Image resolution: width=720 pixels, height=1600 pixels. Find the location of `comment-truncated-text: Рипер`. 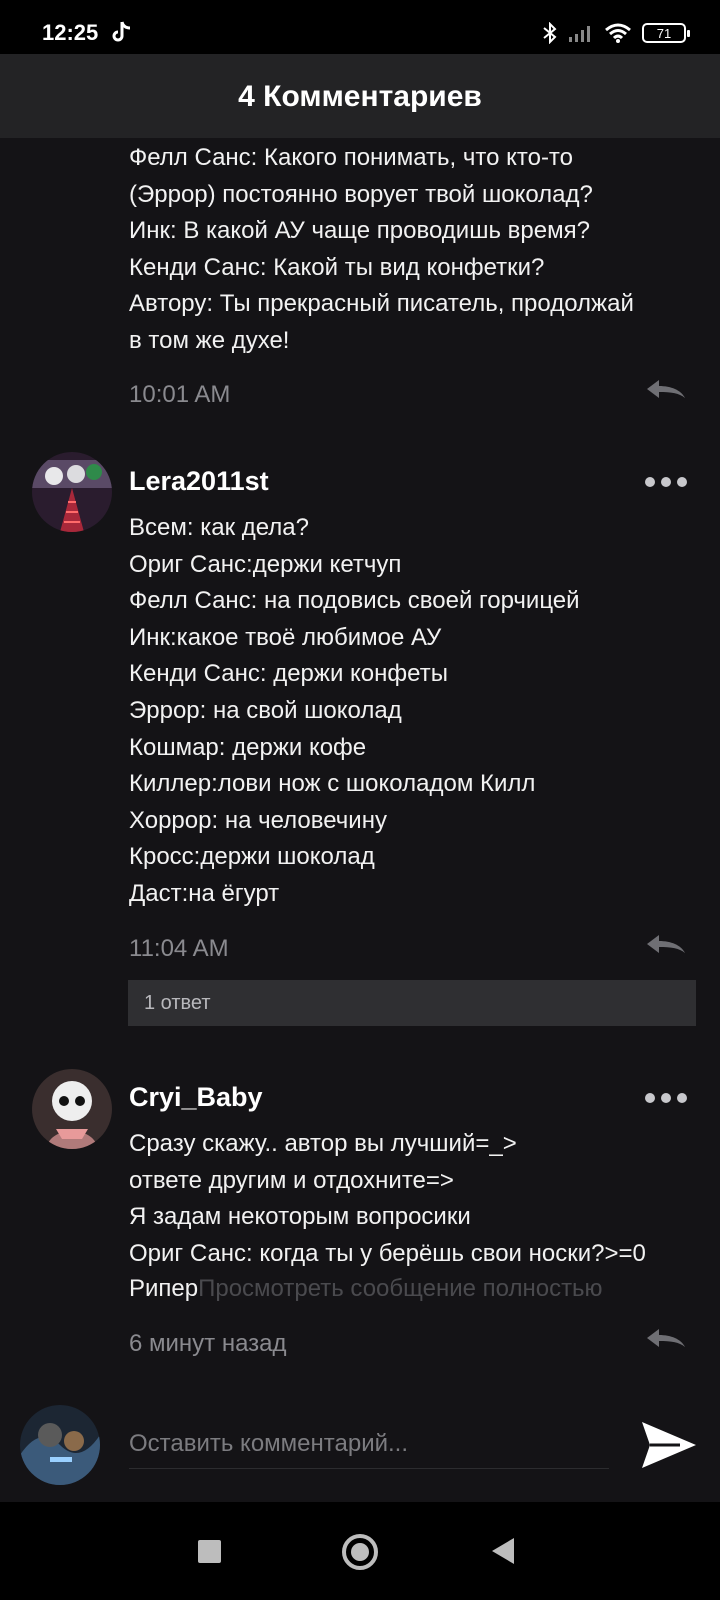

comment-truncated-text: Рипер is located at coordinates (164, 1288).